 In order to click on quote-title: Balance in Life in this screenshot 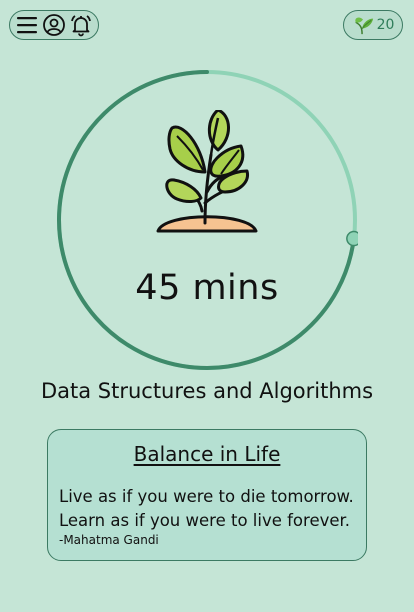, I will do `click(207, 454)`.